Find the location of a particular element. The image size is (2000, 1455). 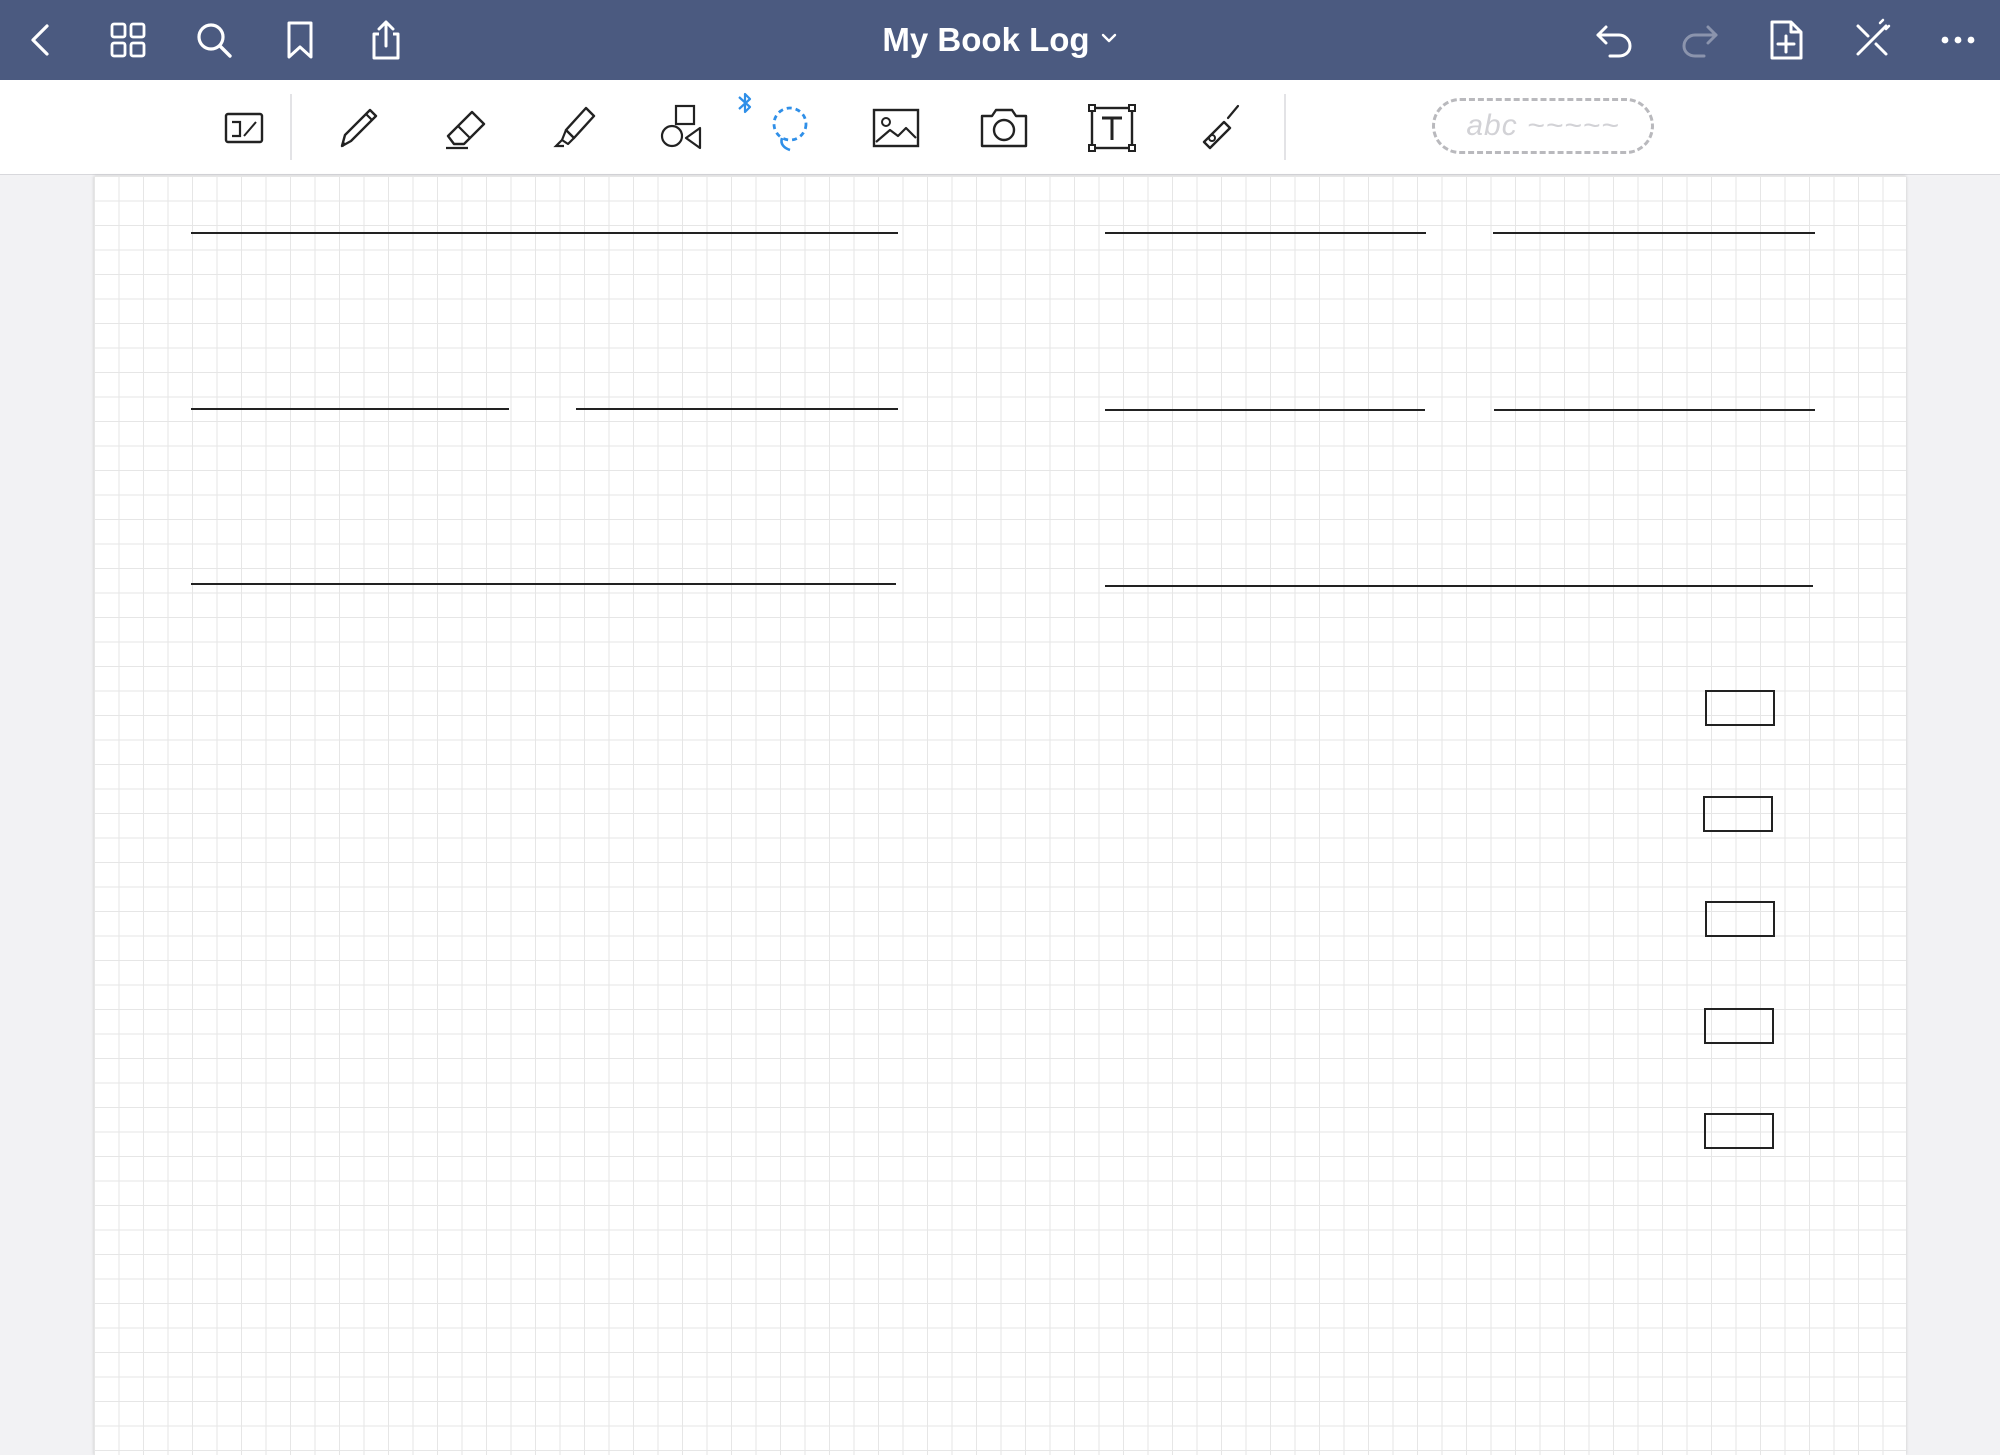

back-button is located at coordinates (42, 40).